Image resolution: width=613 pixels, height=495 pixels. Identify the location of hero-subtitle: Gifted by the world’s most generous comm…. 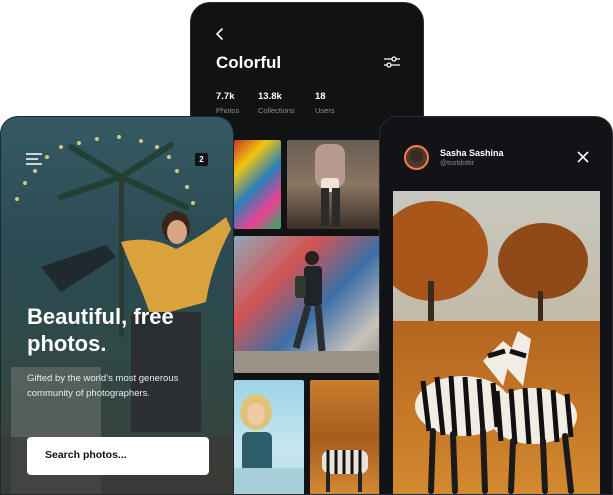
(103, 386).